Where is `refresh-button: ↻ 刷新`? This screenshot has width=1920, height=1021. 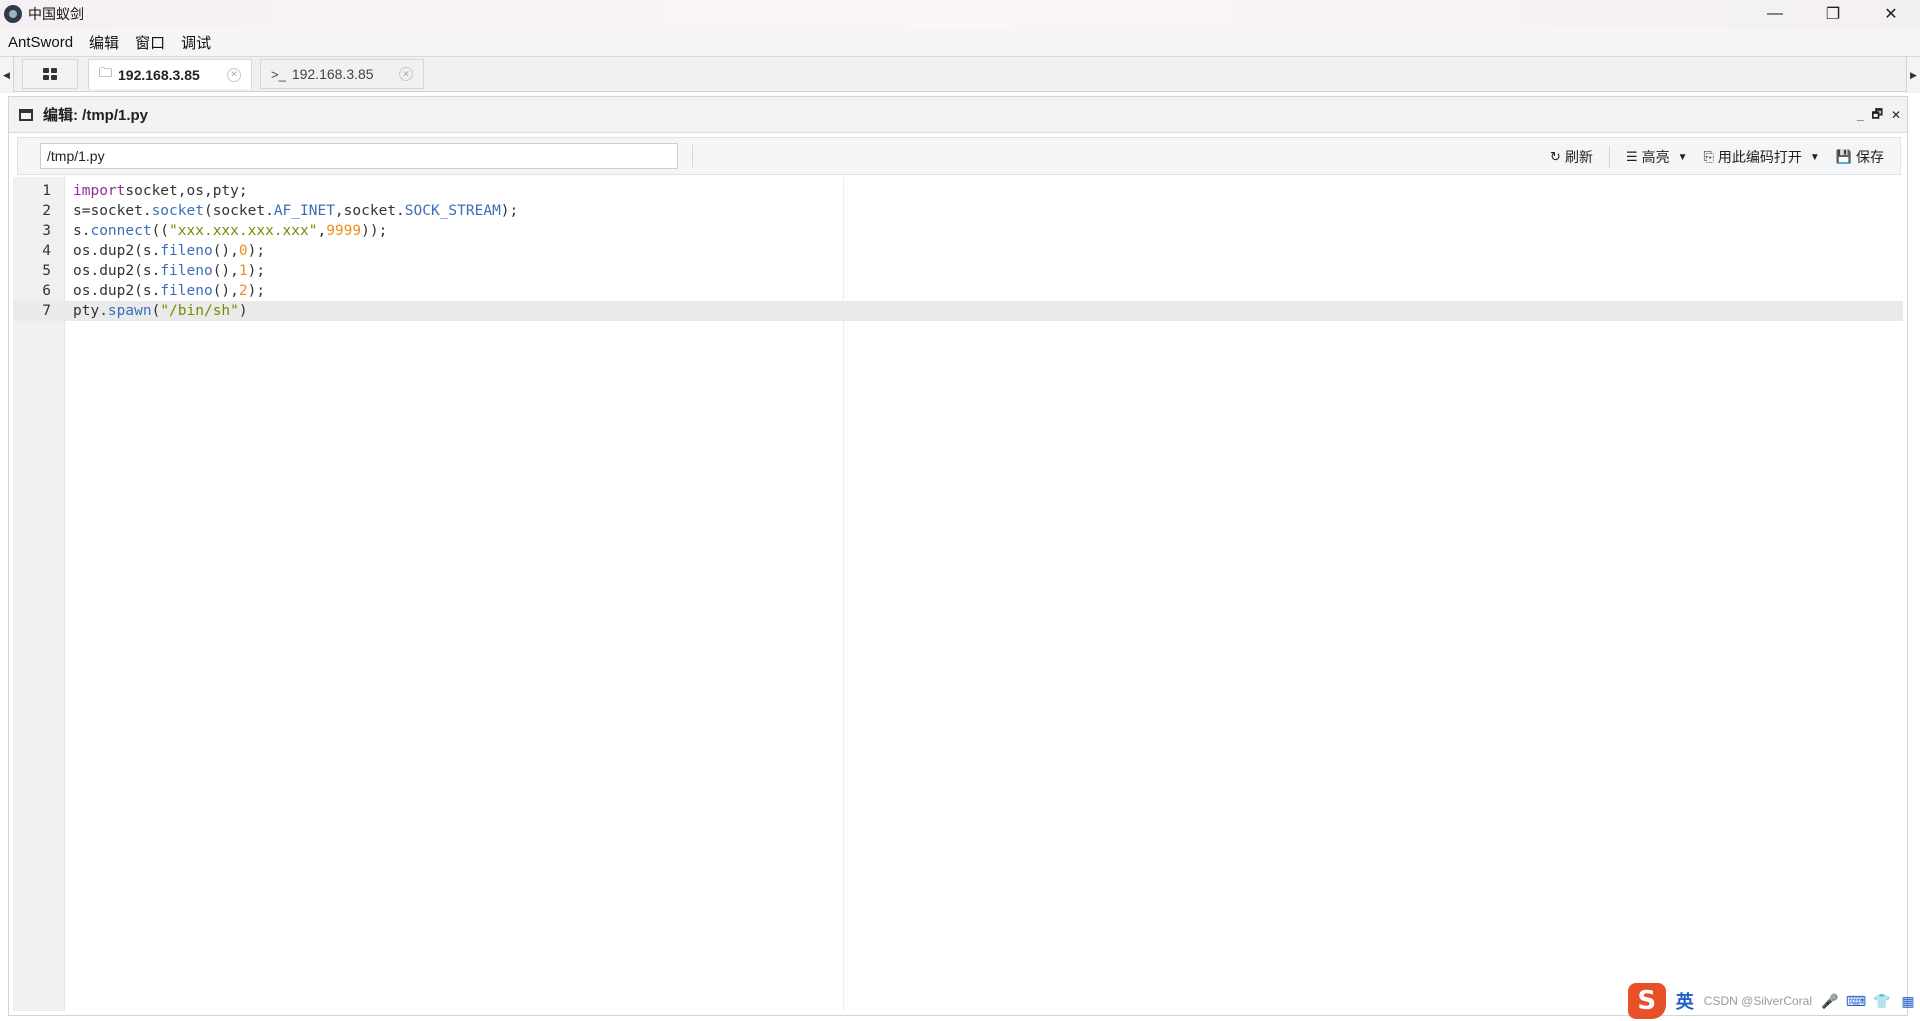
refresh-button: ↻ 刷新 is located at coordinates (1571, 157).